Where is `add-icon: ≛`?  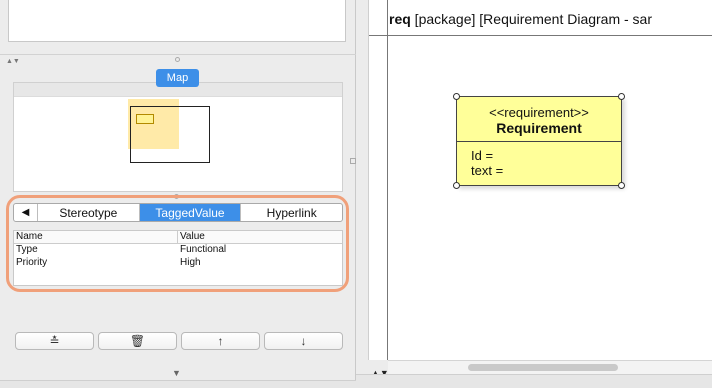 add-icon: ≛ is located at coordinates (54, 341).